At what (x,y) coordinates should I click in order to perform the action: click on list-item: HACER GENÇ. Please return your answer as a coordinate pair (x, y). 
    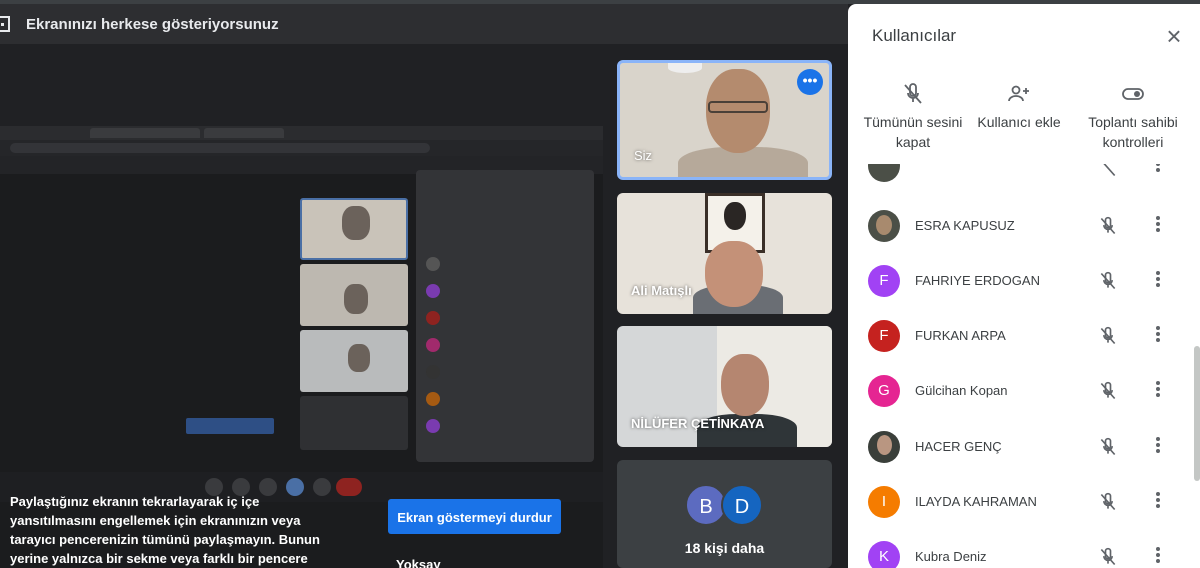
    Looking at the image, I should click on (1024, 447).